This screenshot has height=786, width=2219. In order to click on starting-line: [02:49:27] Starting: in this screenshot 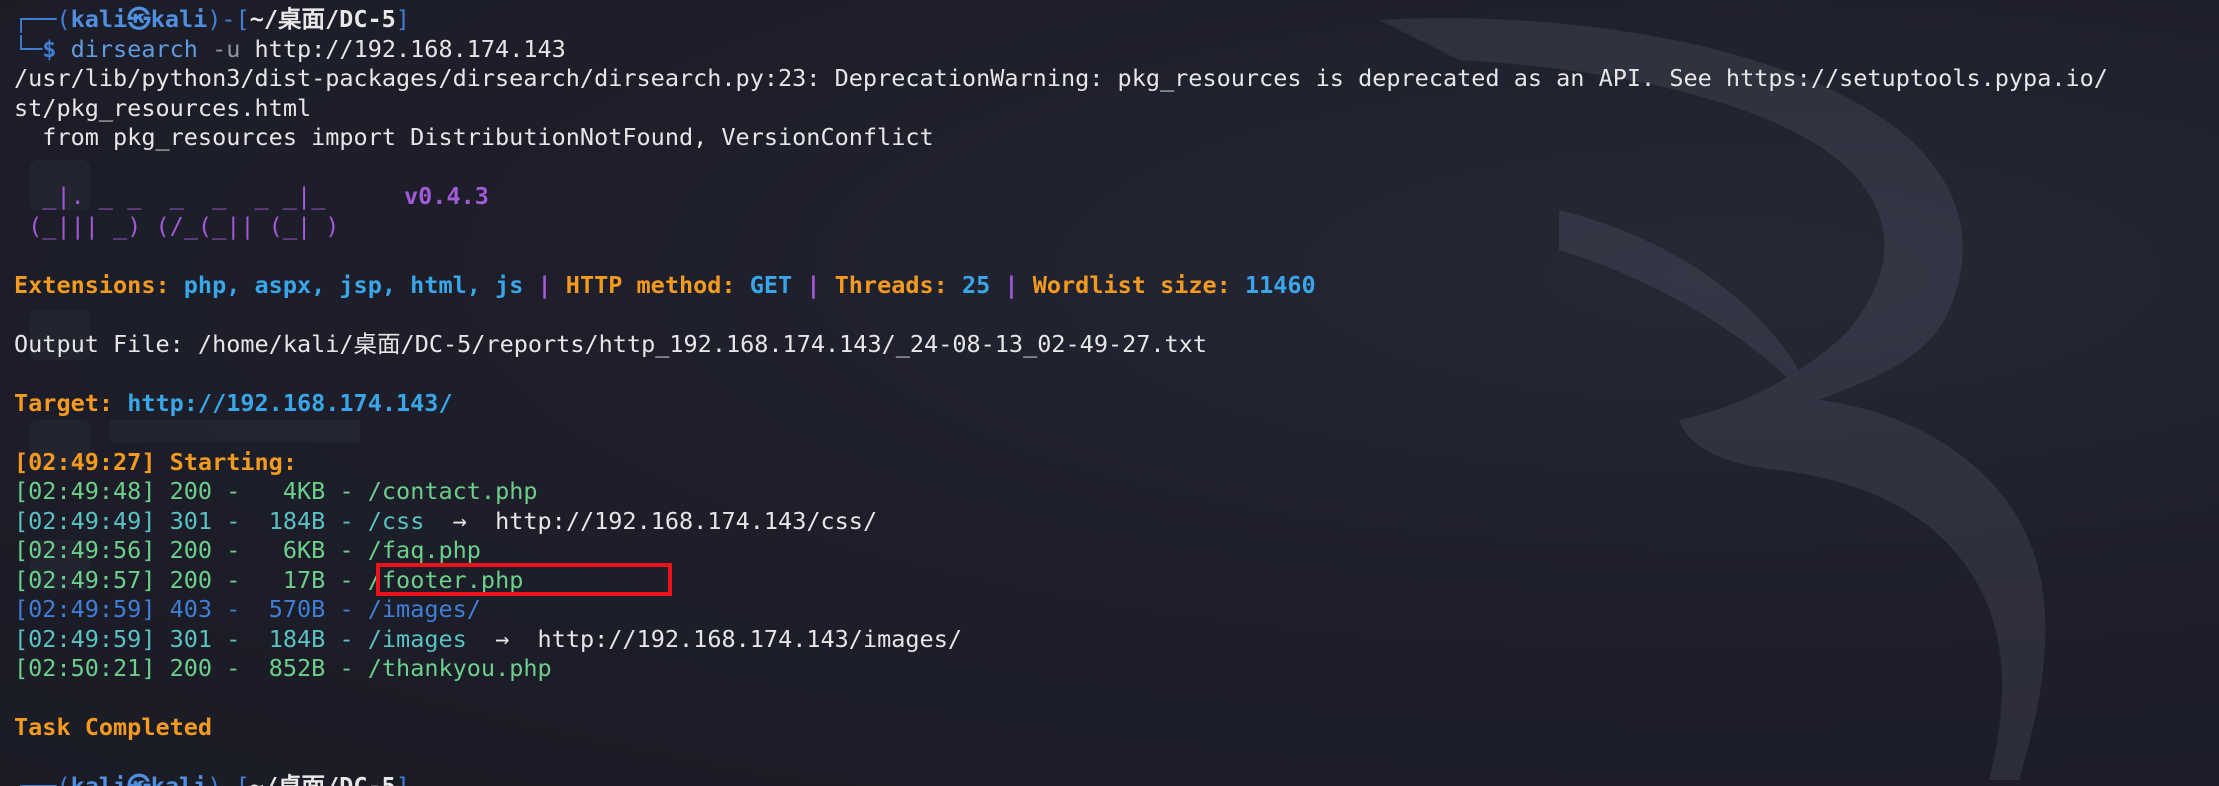, I will do `click(1116, 463)`.